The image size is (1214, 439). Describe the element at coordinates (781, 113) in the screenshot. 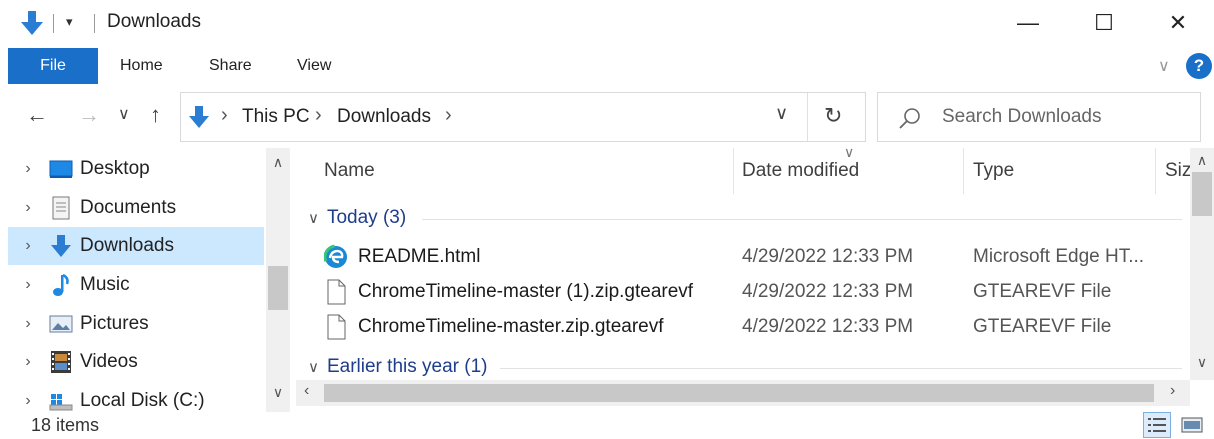

I see `address-dropdown-button: ∨` at that location.